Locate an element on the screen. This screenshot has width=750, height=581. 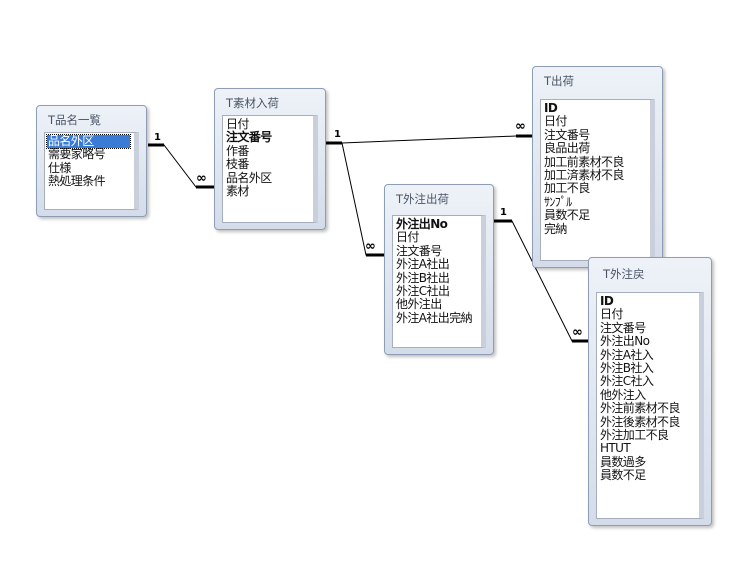
field-item: 需要家略号 is located at coordinates (91, 154).